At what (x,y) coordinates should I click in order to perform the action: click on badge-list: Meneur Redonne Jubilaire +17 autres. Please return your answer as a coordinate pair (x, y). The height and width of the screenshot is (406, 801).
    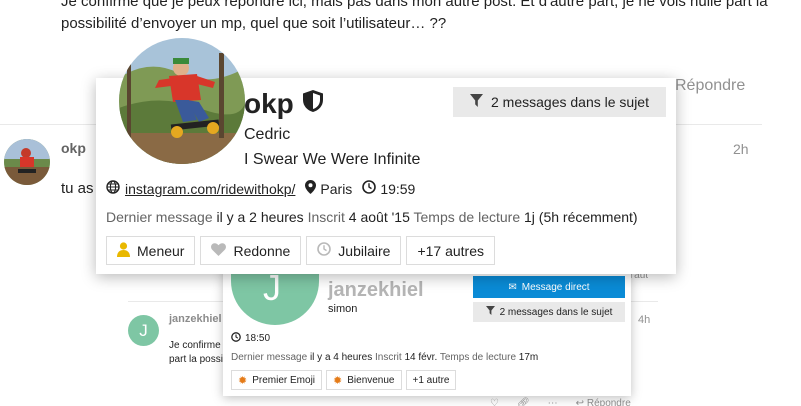
    Looking at the image, I should click on (300, 250).